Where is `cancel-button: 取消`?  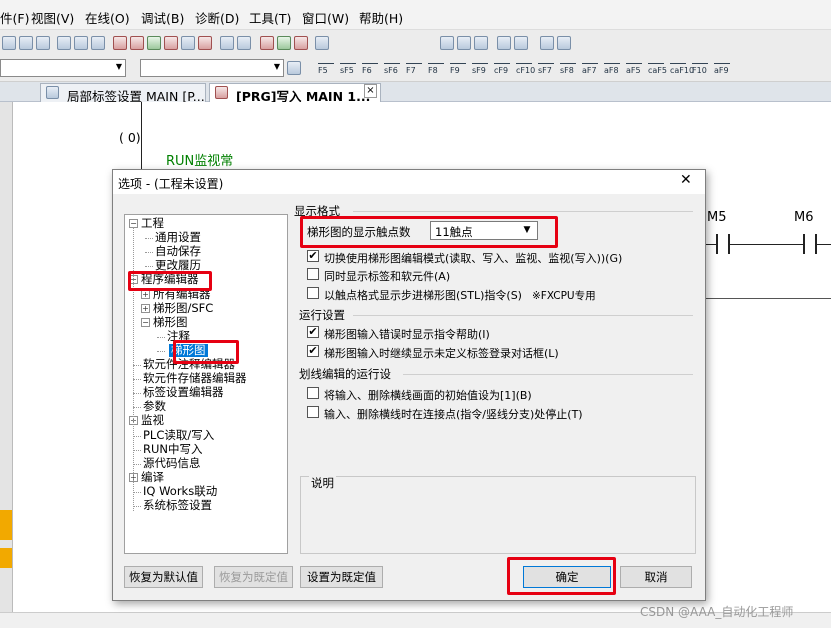 cancel-button: 取消 is located at coordinates (656, 577).